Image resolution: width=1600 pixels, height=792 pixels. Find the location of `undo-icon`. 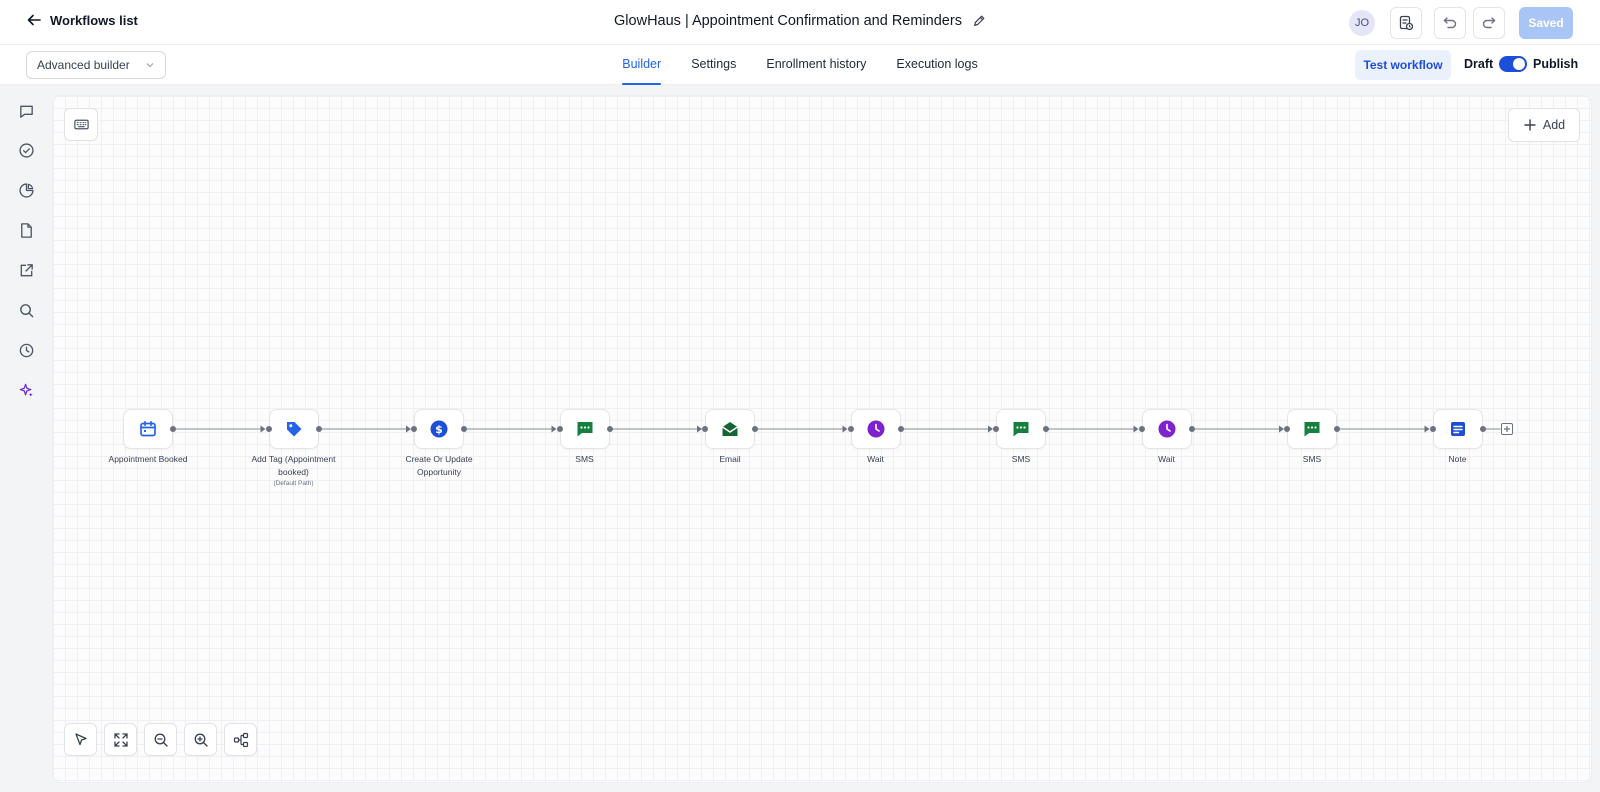

undo-icon is located at coordinates (1450, 23).